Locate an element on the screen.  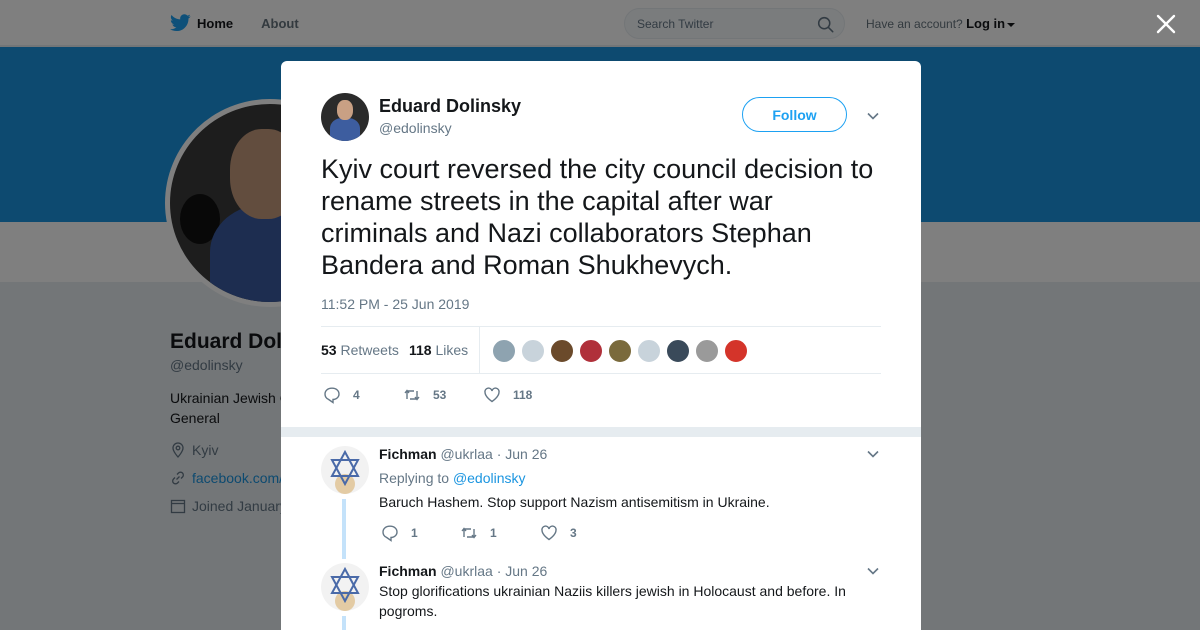
likes-label: Likes is located at coordinates (452, 350).